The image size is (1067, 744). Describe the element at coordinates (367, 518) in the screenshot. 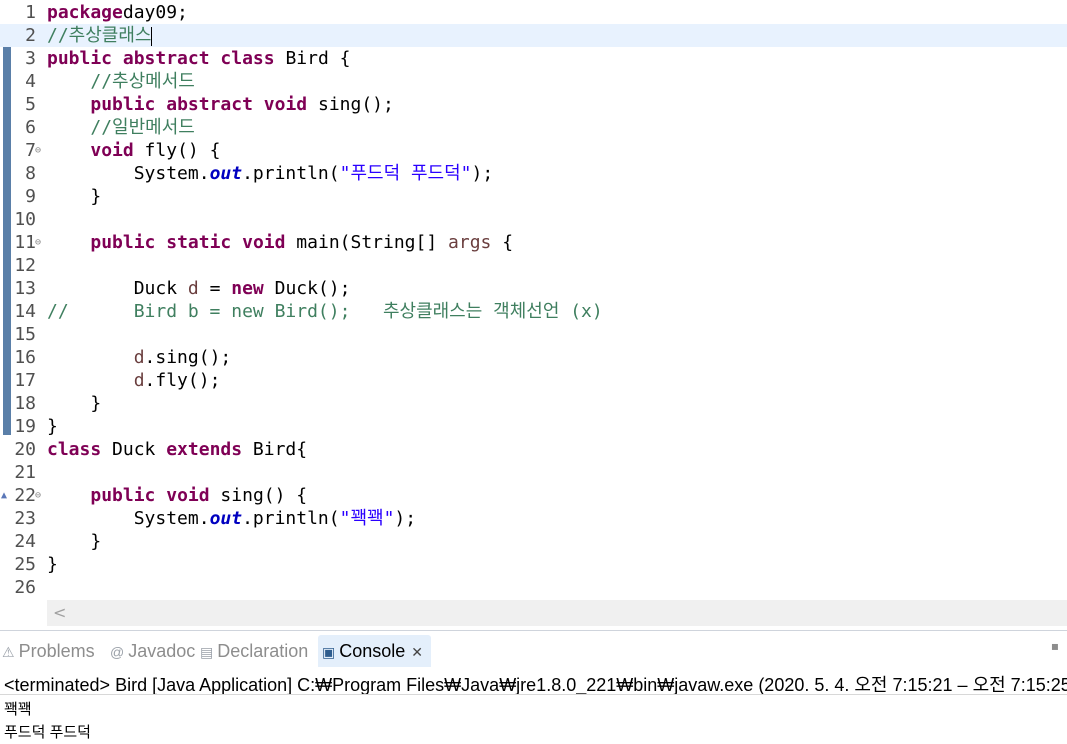

I see `code-token: "꽥꽥"` at that location.